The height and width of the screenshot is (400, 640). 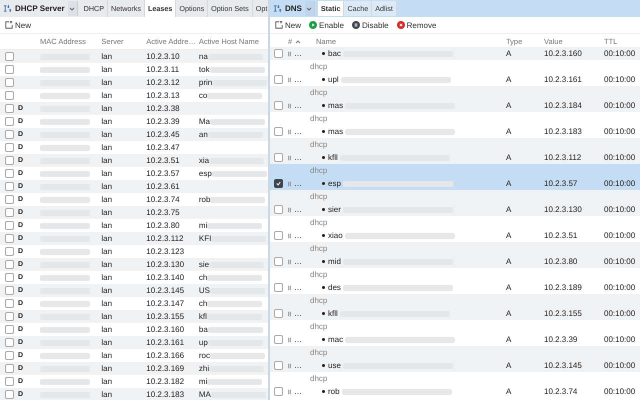 What do you see at coordinates (204, 368) in the screenshot?
I see `table-cell: zhi` at bounding box center [204, 368].